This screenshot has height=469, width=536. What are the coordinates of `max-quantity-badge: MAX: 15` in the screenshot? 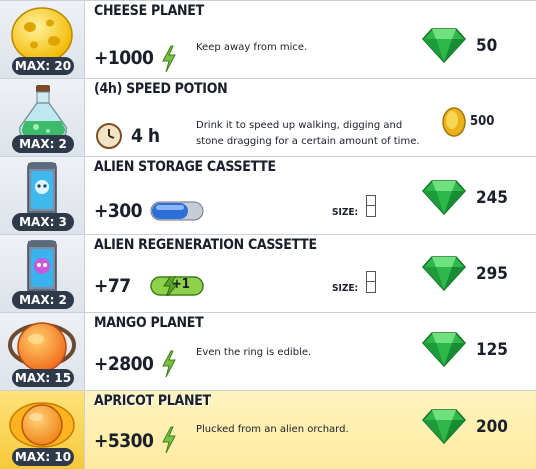 It's located at (43, 378).